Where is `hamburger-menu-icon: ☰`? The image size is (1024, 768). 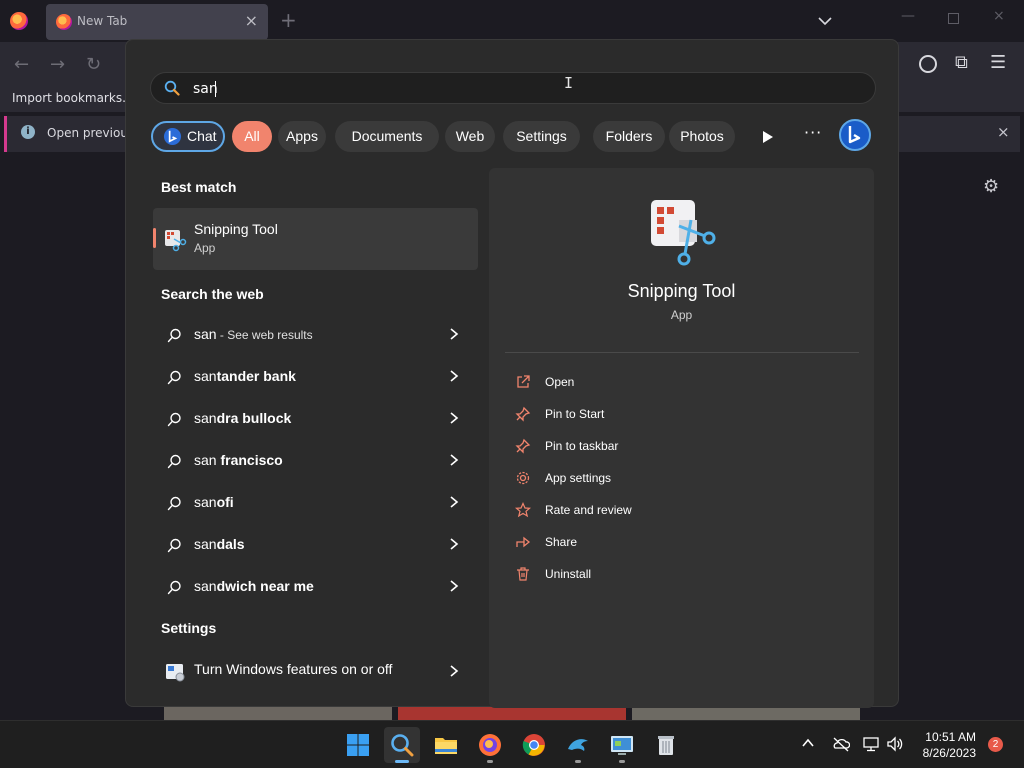
hamburger-menu-icon: ☰ is located at coordinates (998, 62).